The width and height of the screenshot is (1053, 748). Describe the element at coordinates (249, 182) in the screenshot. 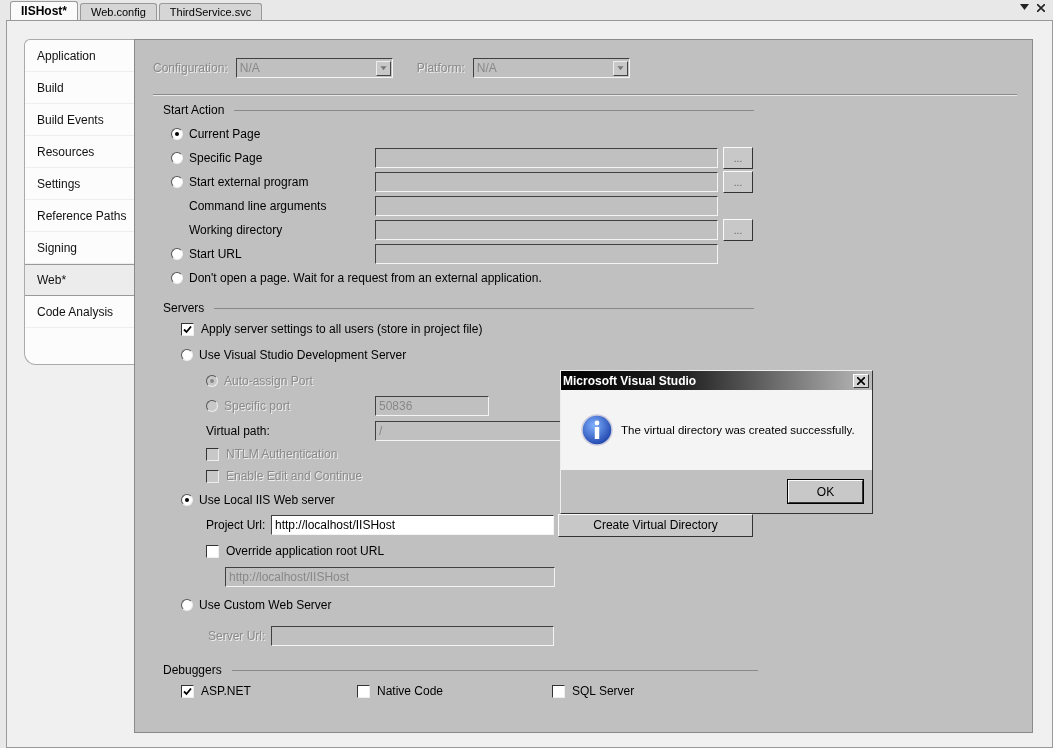

I see `option-label: Start external program` at that location.